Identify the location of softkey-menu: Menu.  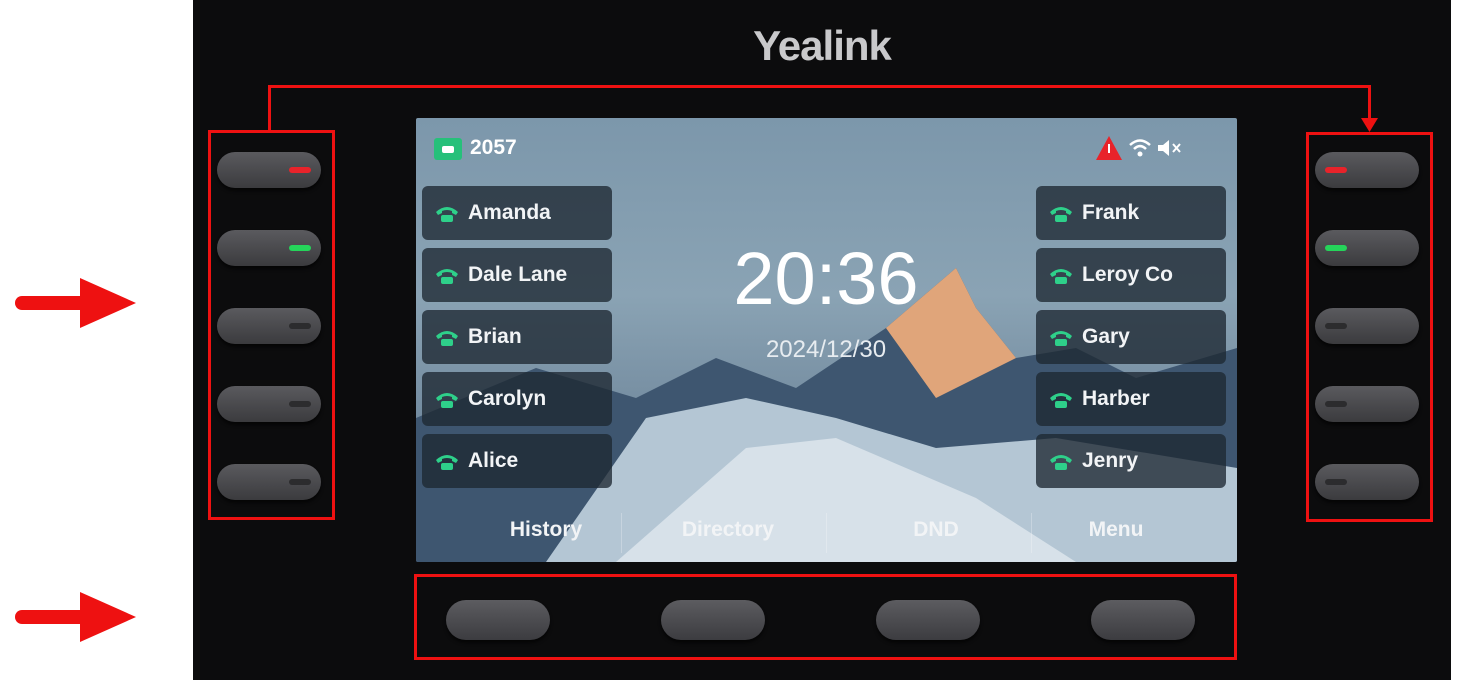
(1116, 530).